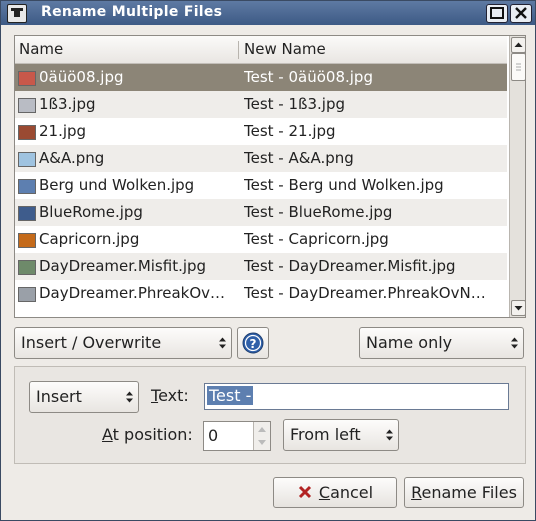  Describe the element at coordinates (464, 492) in the screenshot. I see `rename-files-button: Rename Files` at that location.